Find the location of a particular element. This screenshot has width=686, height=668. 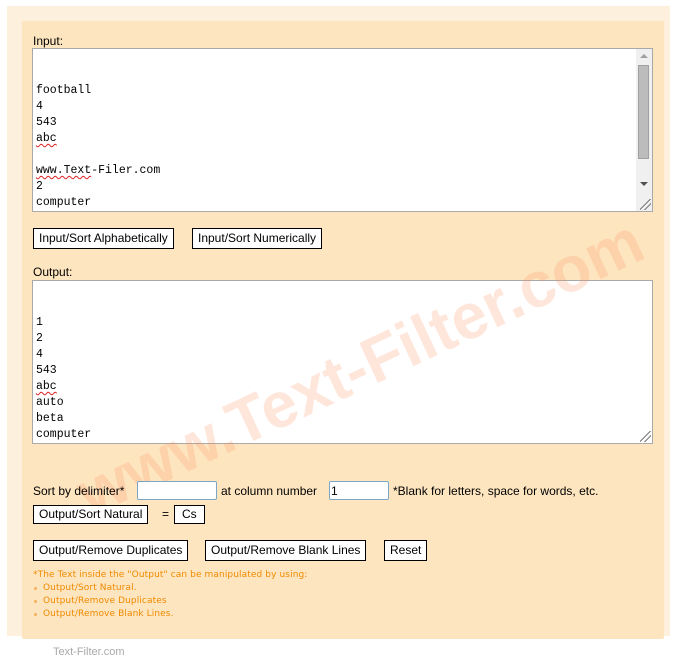

input-line: www.Text-Filer.com is located at coordinates (98, 170).